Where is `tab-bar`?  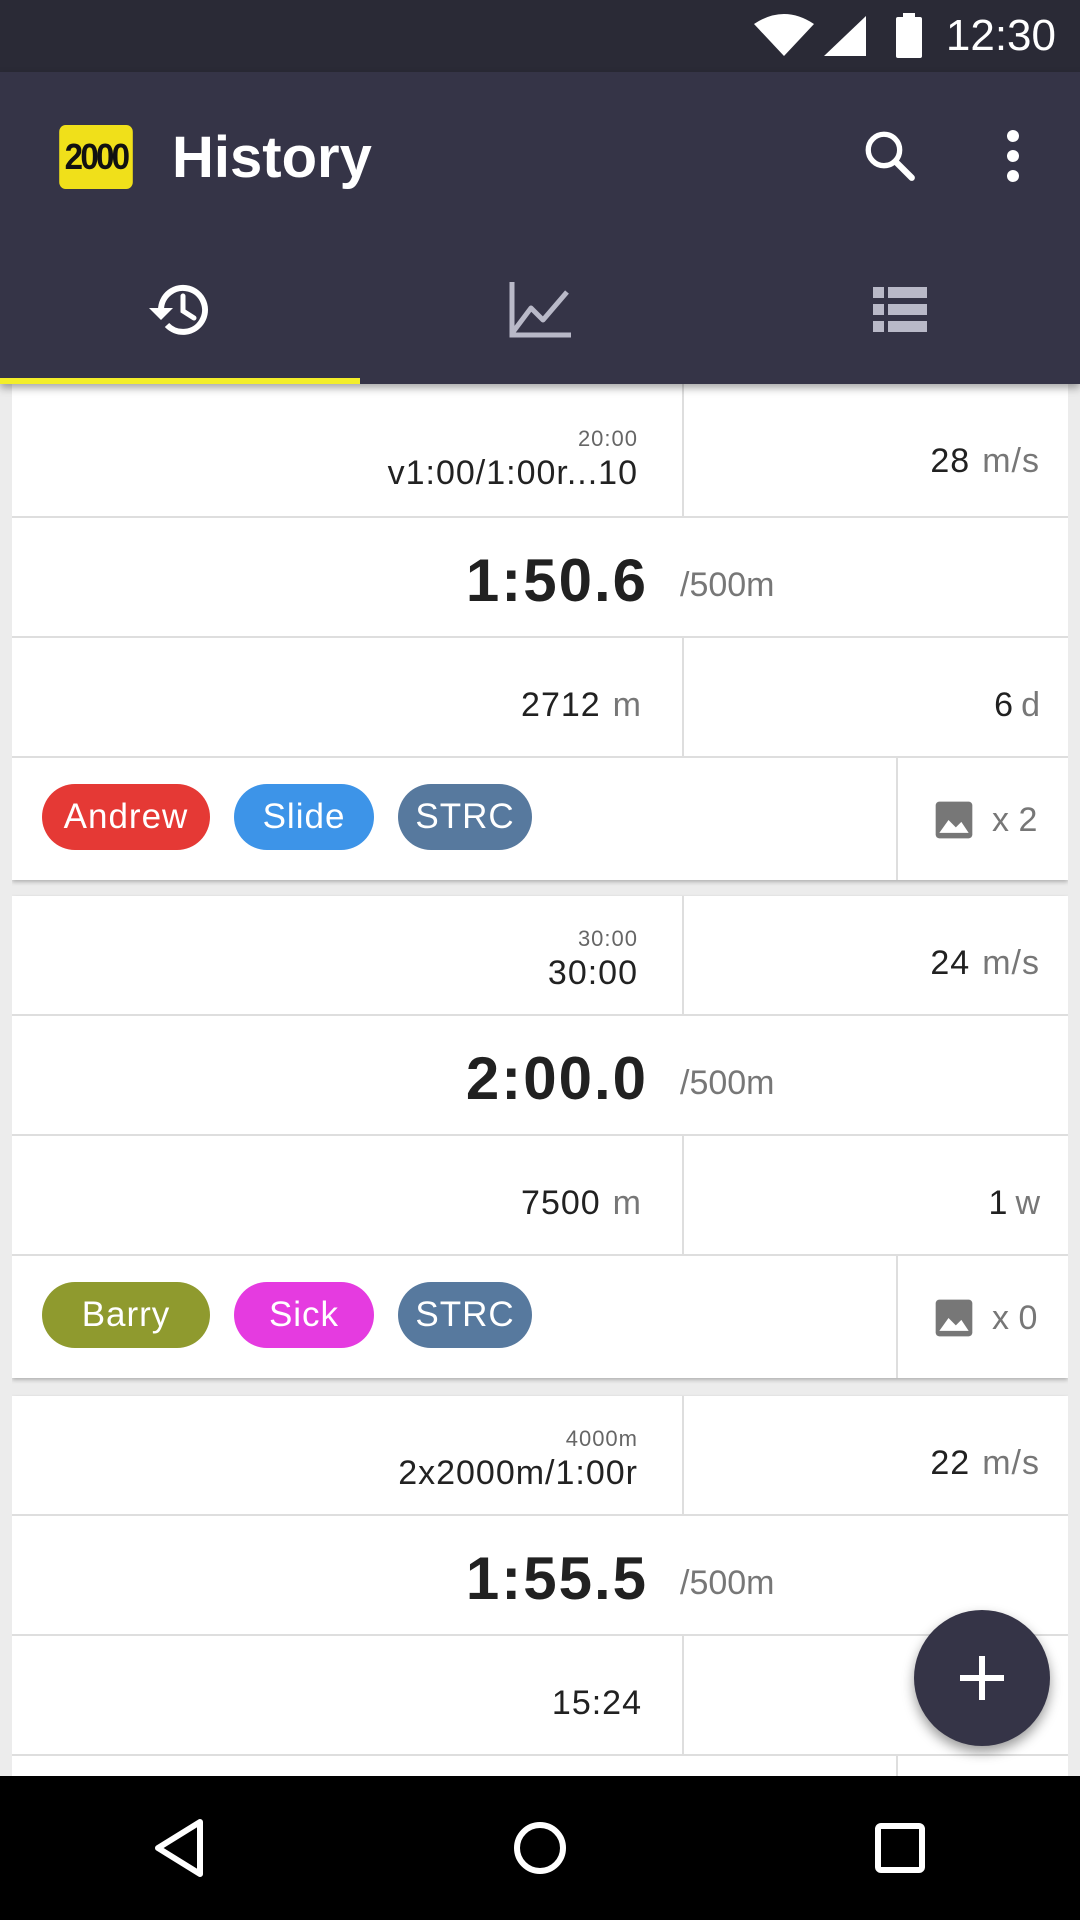 tab-bar is located at coordinates (540, 310).